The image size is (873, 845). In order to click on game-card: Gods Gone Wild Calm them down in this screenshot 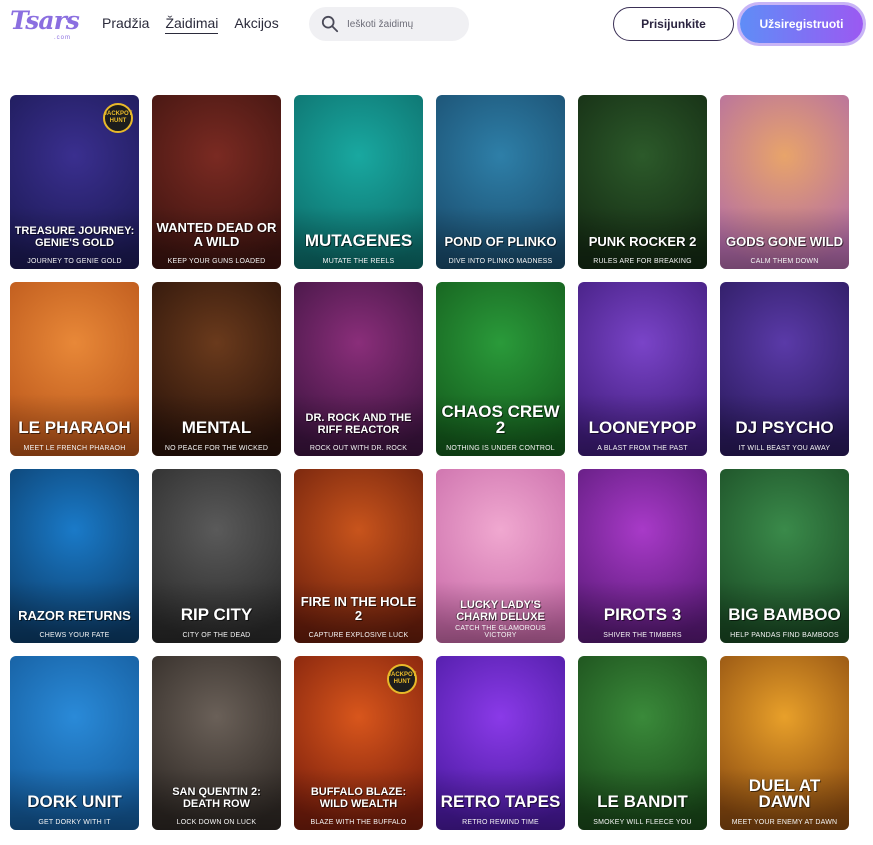, I will do `click(784, 182)`.